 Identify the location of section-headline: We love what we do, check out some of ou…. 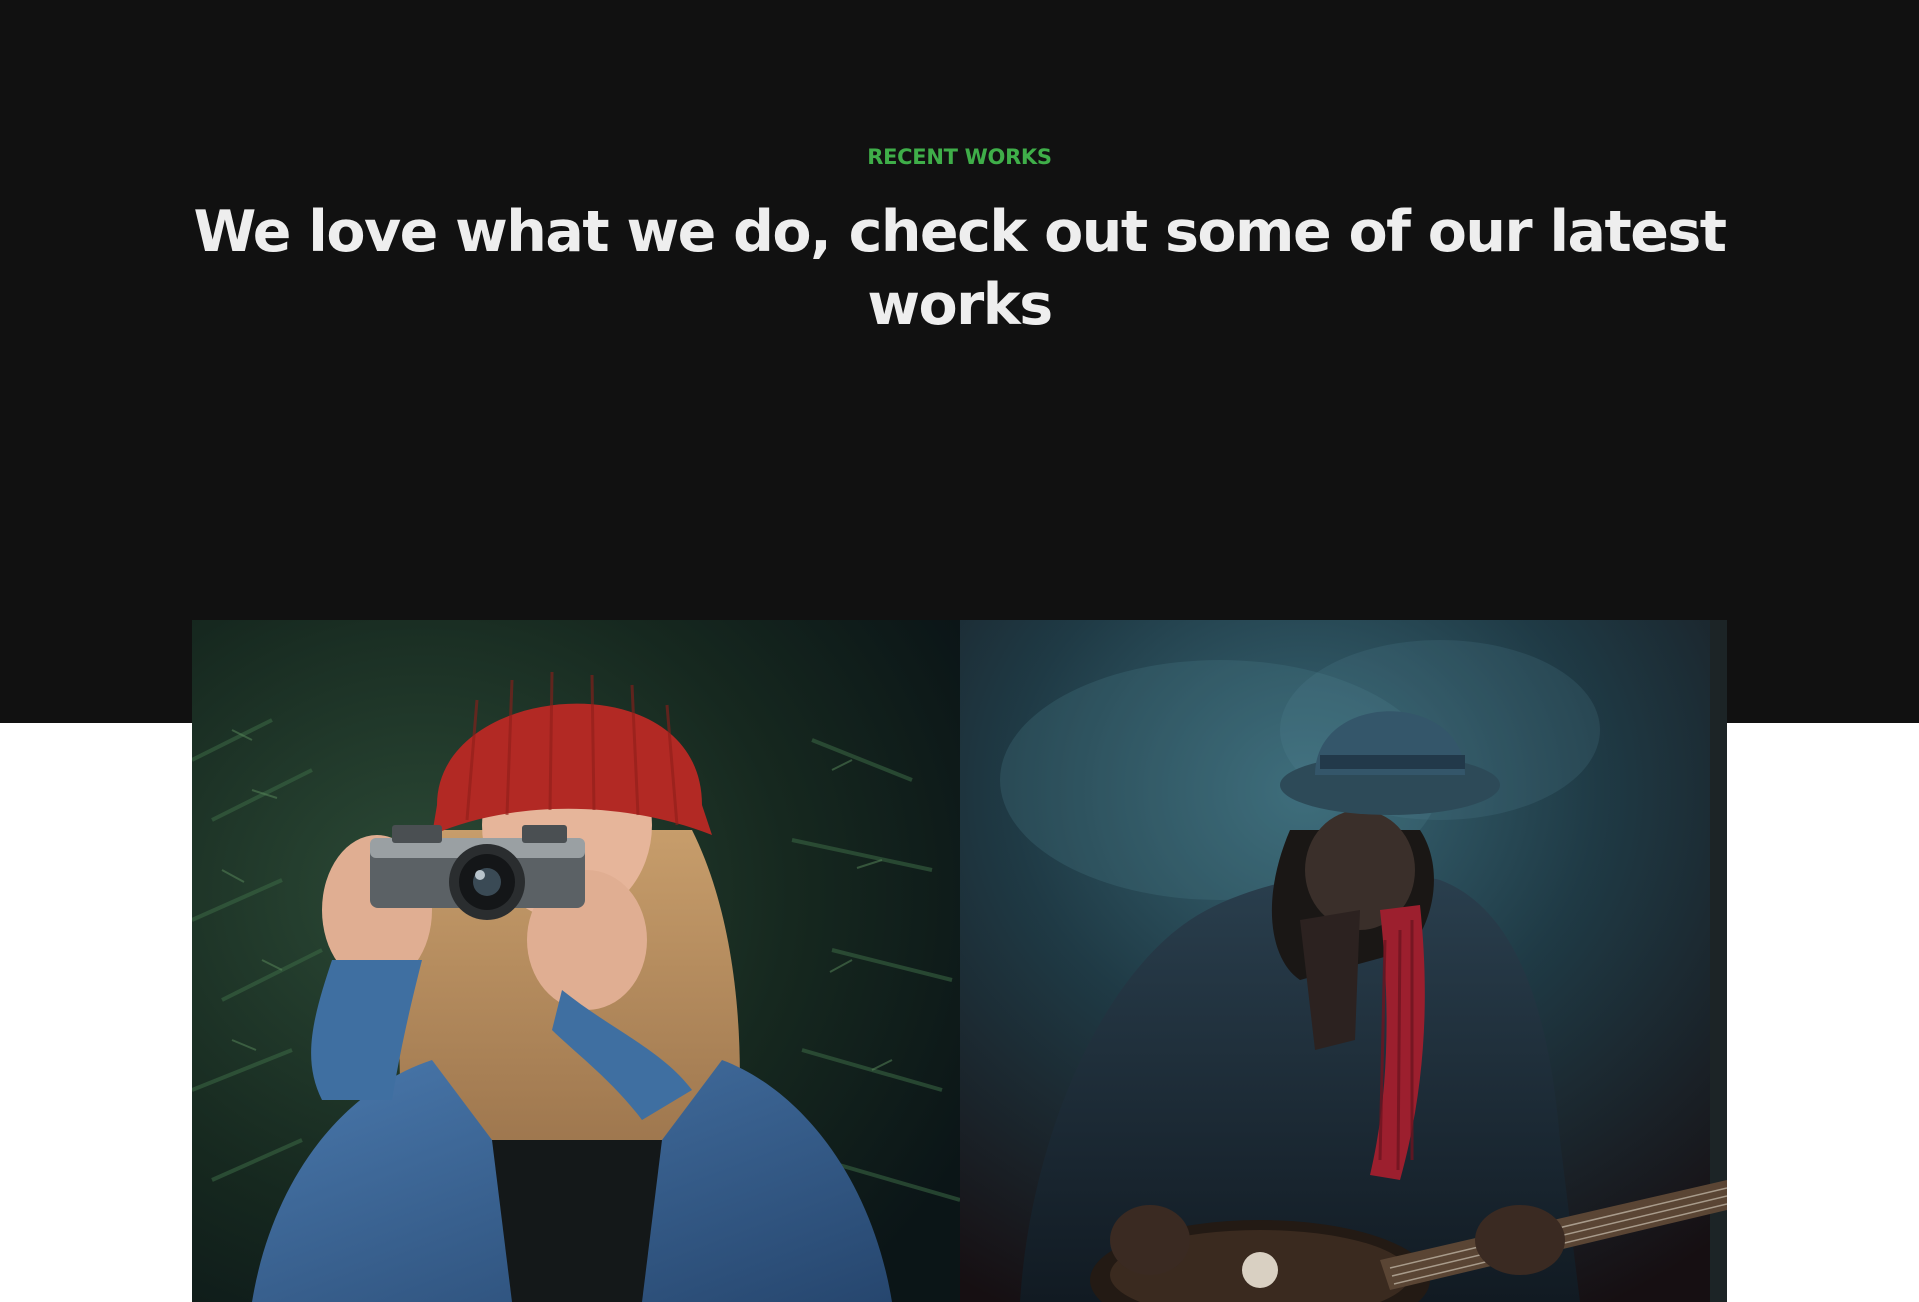
(960, 268).